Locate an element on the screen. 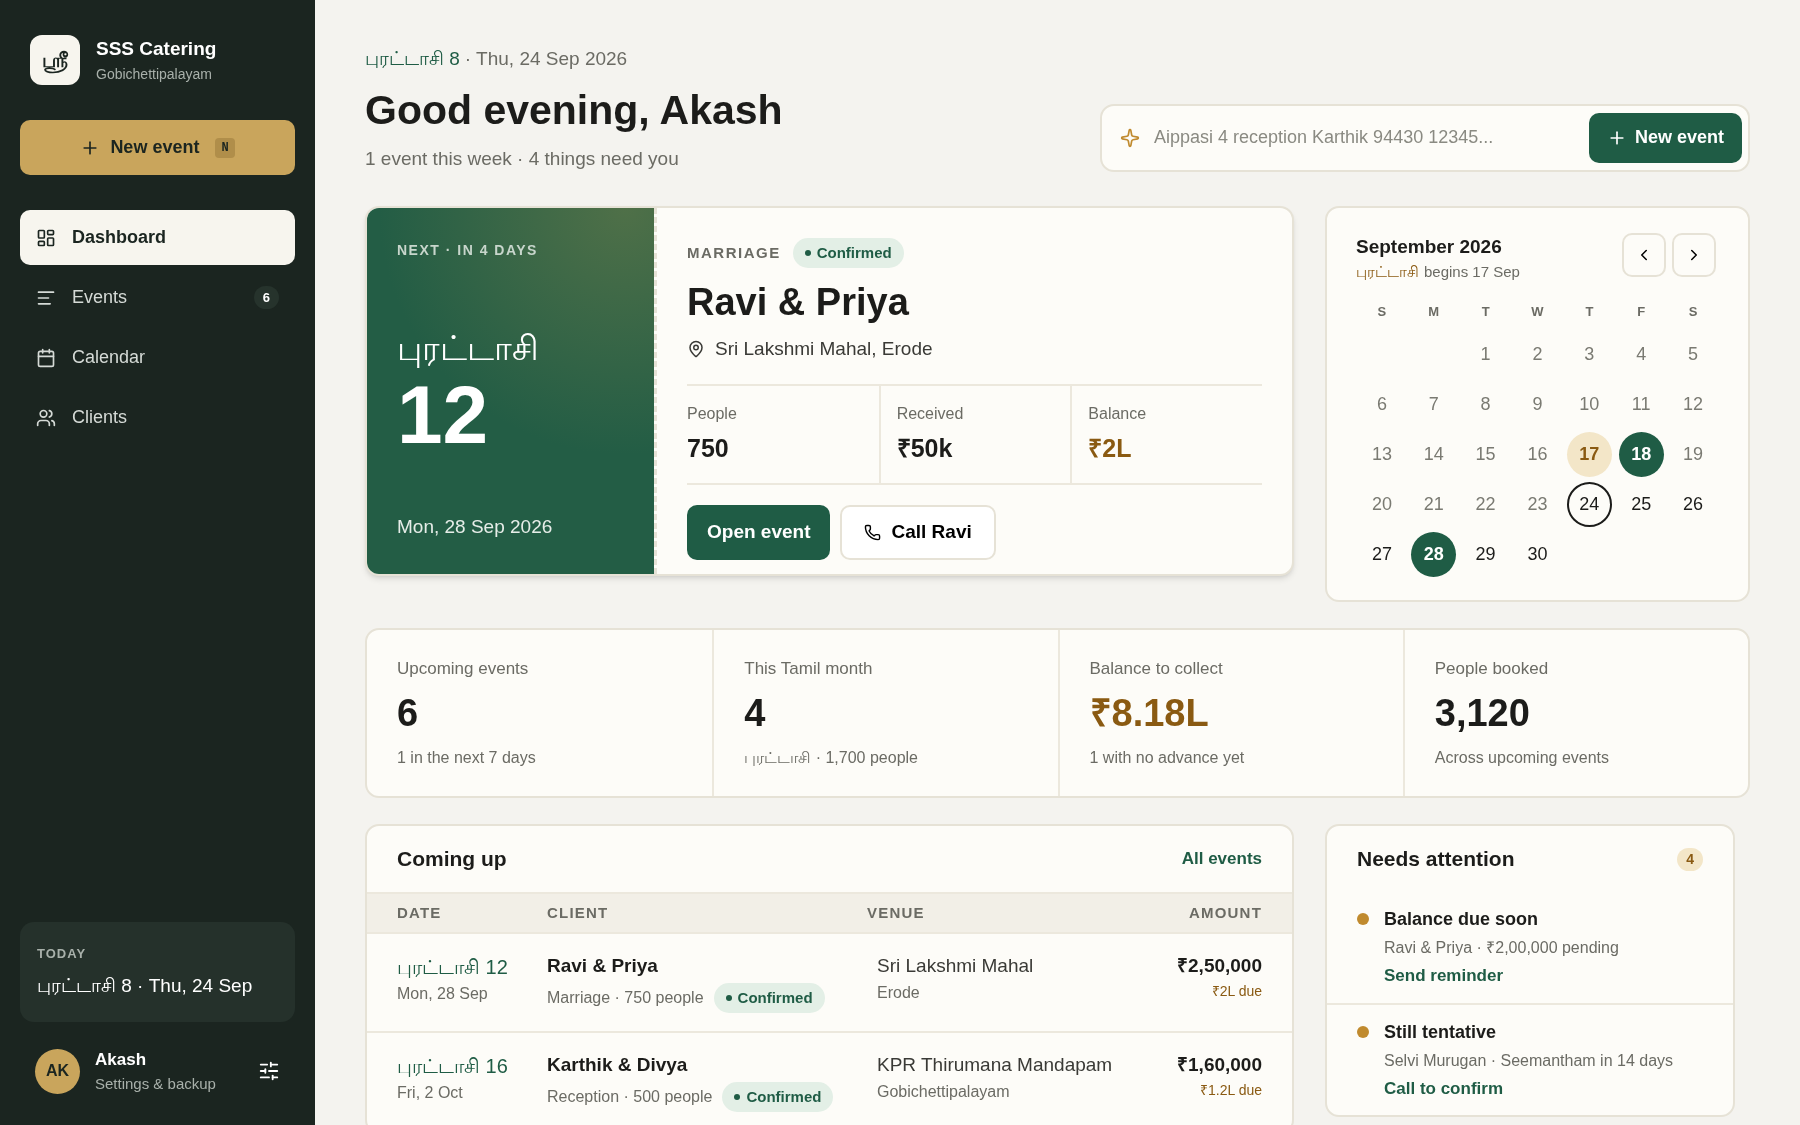 The image size is (1800, 1125). stat-label: People booked is located at coordinates (1492, 668).